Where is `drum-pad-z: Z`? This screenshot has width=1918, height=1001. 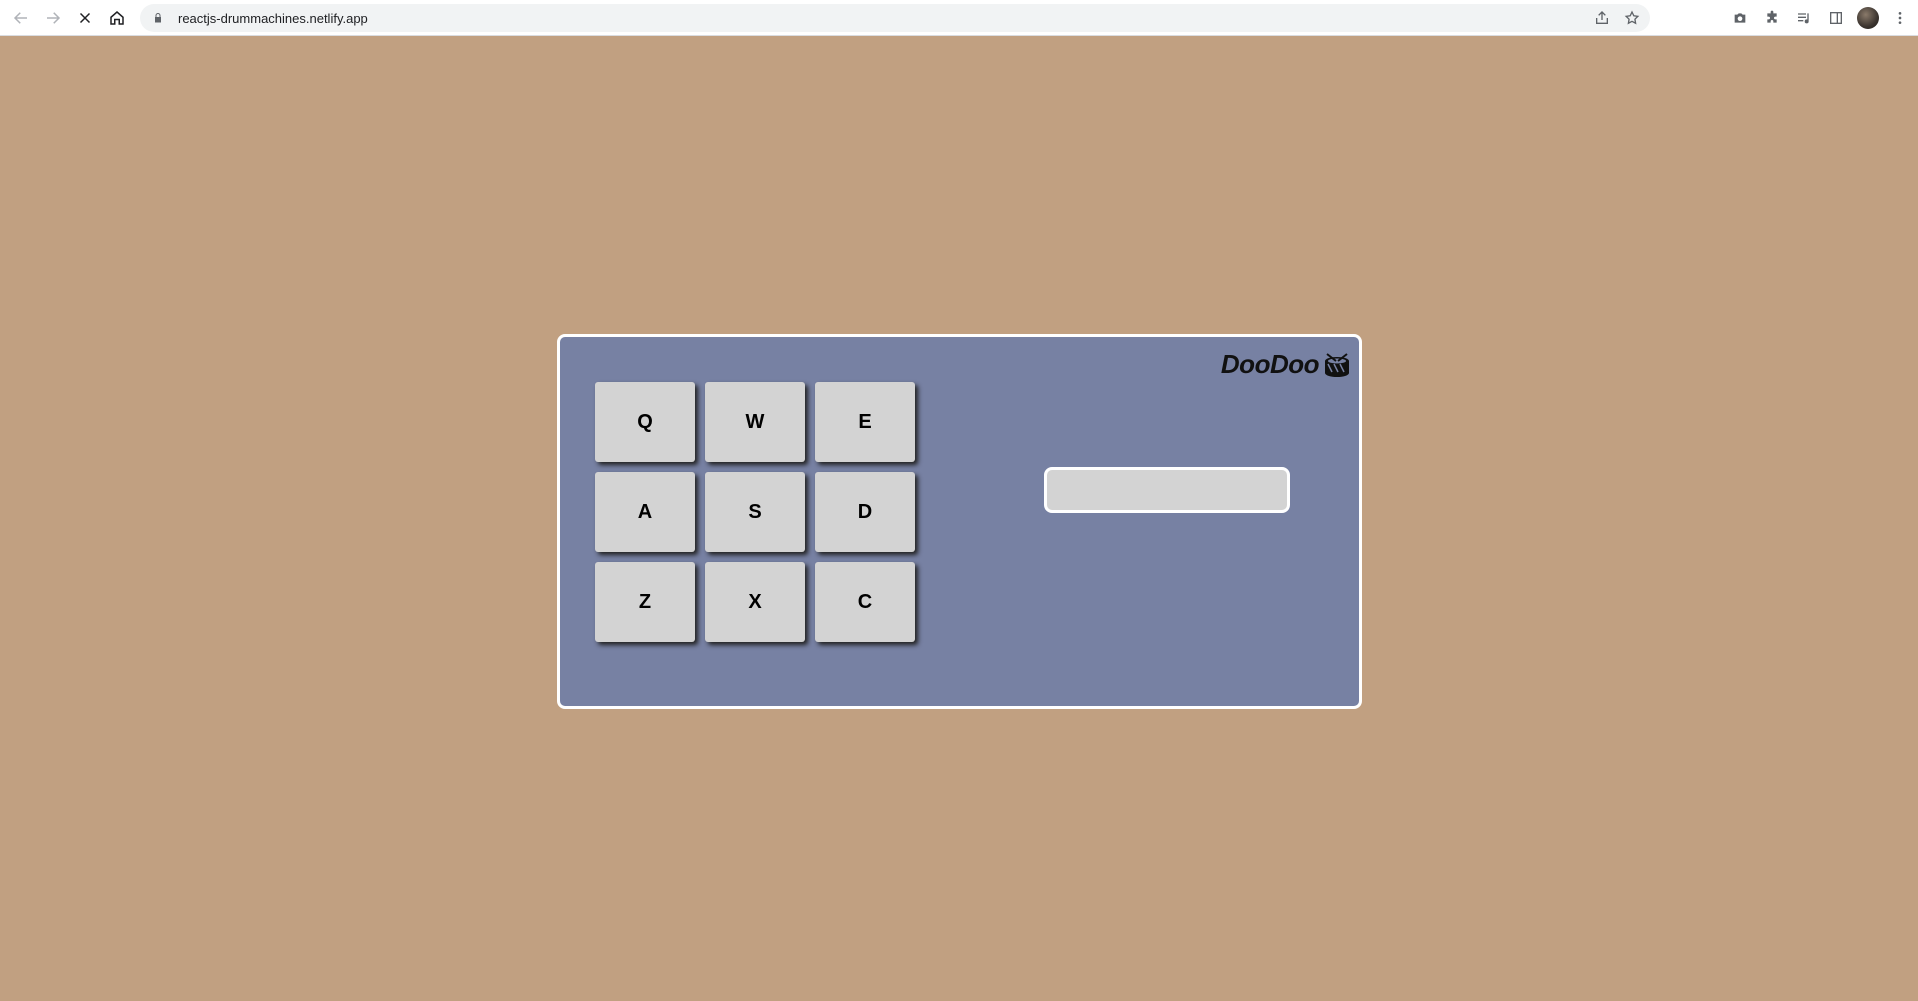 drum-pad-z: Z is located at coordinates (645, 602).